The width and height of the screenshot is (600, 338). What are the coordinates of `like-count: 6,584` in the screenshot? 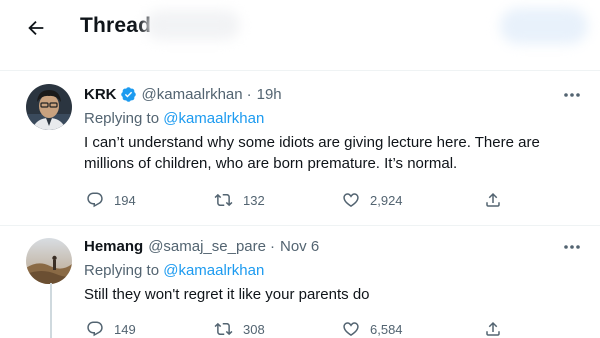 It's located at (386, 329).